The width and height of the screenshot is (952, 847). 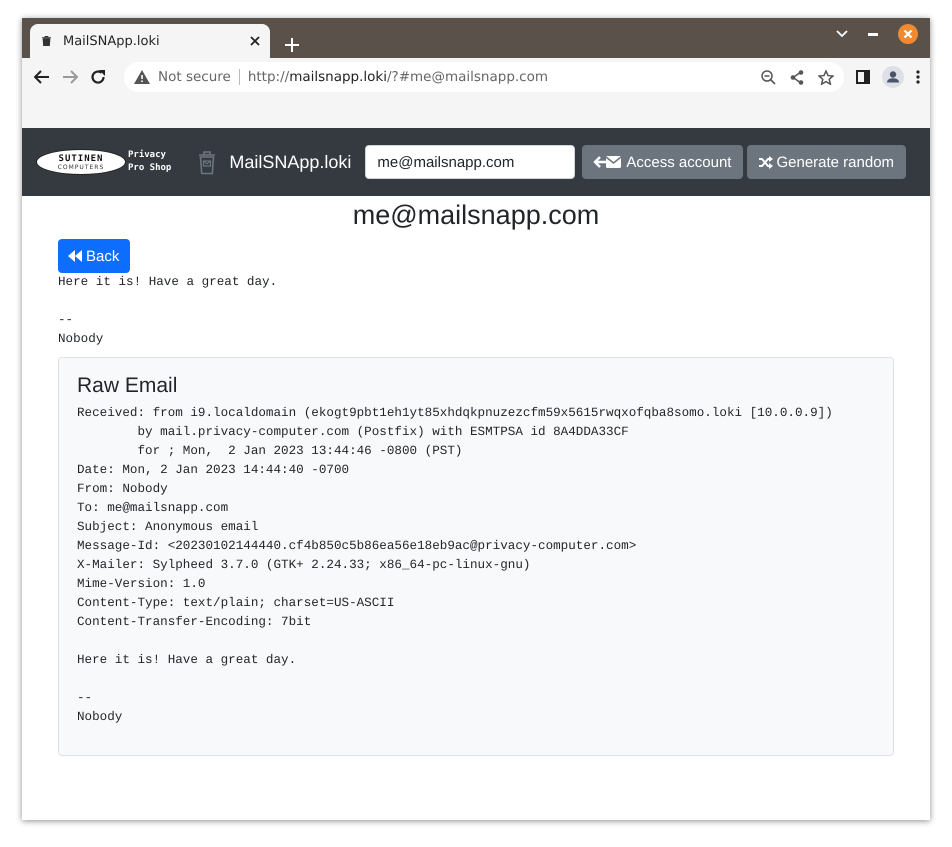 What do you see at coordinates (398, 77) in the screenshot?
I see `url-text: http://mailsnapp.loki/?#me@mailsnapp.com` at bounding box center [398, 77].